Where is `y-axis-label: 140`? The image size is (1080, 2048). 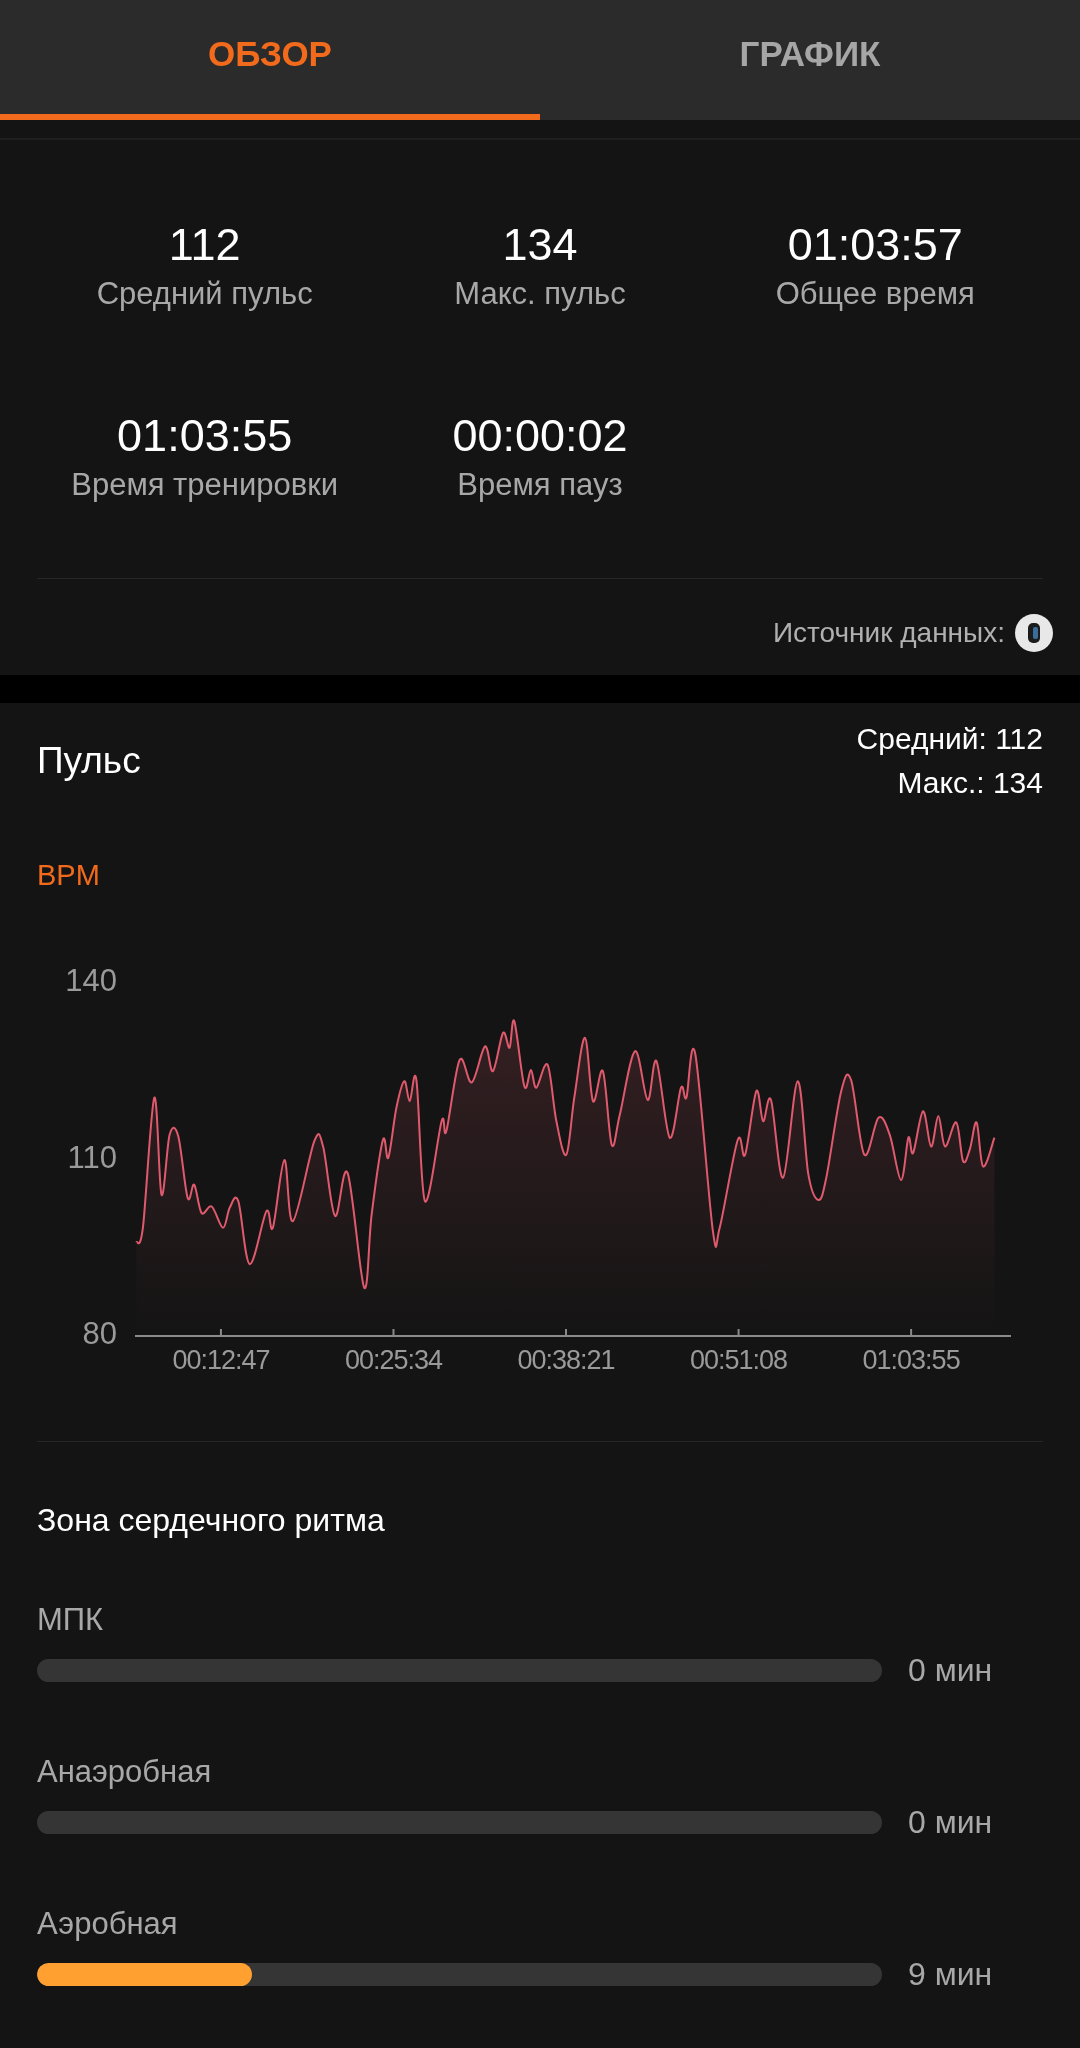 y-axis-label: 140 is located at coordinates (91, 980).